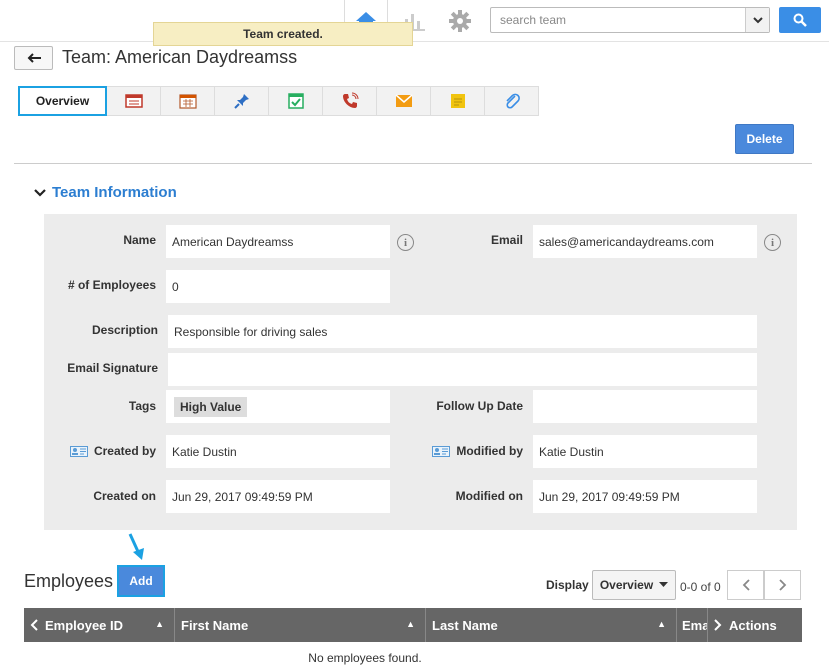  Describe the element at coordinates (142, 406) in the screenshot. I see `tags-label: Tags` at that location.